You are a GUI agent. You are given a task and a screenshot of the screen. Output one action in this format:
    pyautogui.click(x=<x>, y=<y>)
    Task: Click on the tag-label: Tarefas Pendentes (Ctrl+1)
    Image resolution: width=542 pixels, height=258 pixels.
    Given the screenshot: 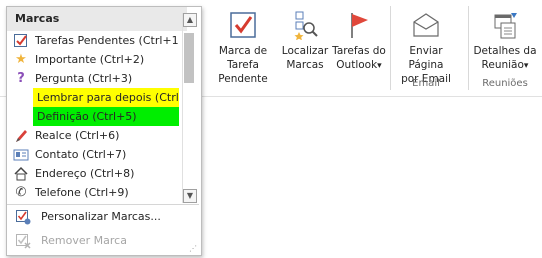 What is the action you would take?
    pyautogui.click(x=107, y=40)
    